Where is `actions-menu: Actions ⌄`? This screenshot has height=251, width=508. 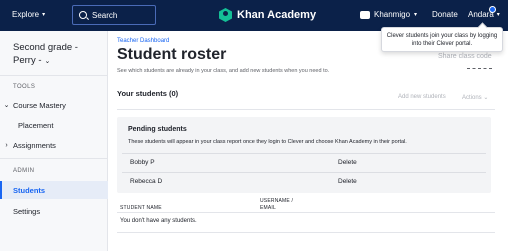 actions-menu: Actions ⌄ is located at coordinates (475, 97).